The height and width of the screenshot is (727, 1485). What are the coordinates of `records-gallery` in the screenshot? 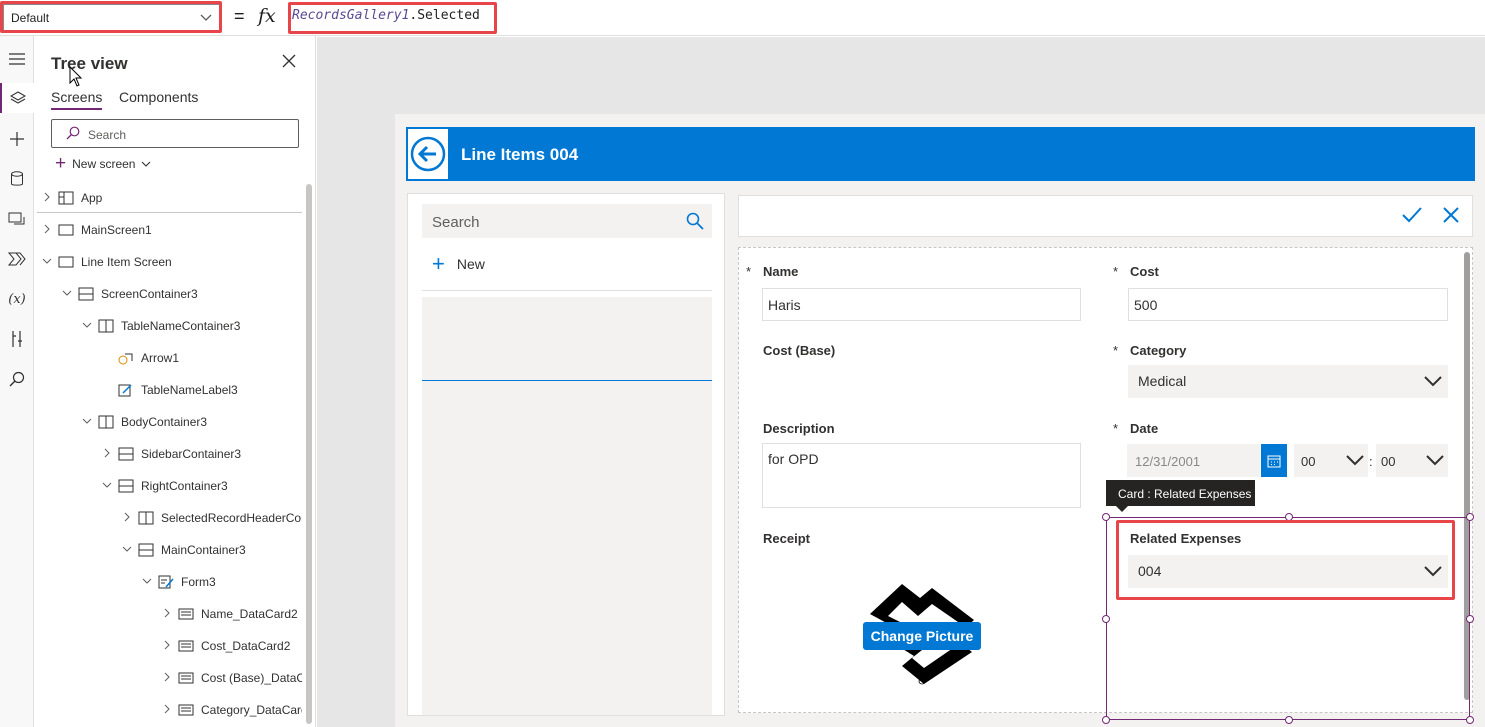 It's located at (567, 506).